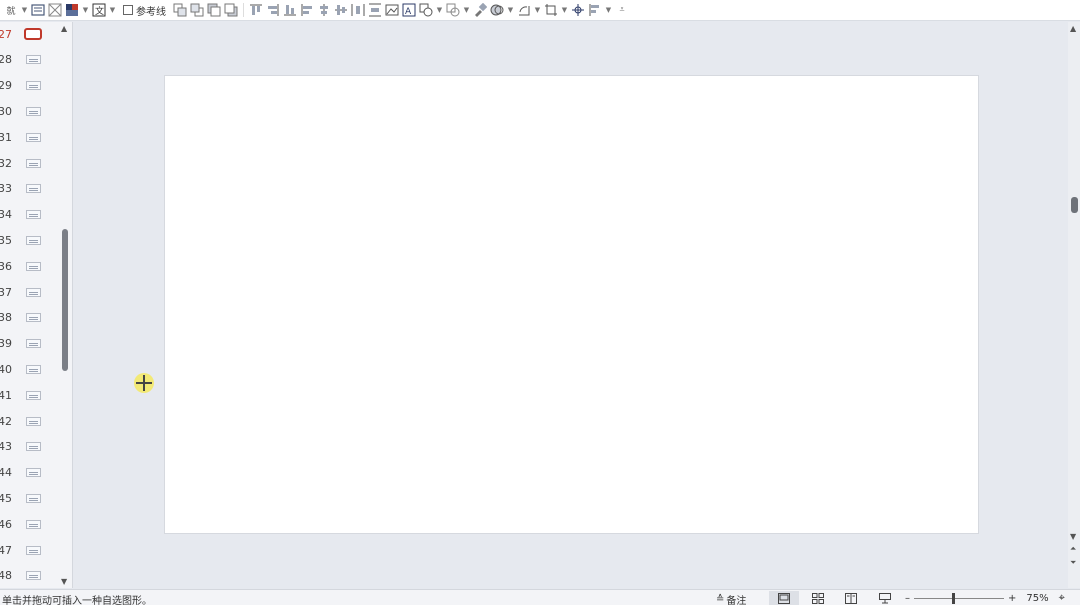 Image resolution: width=1080 pixels, height=605 pixels. Describe the element at coordinates (72, 10) in the screenshot. I see `fill-color-icon` at that location.